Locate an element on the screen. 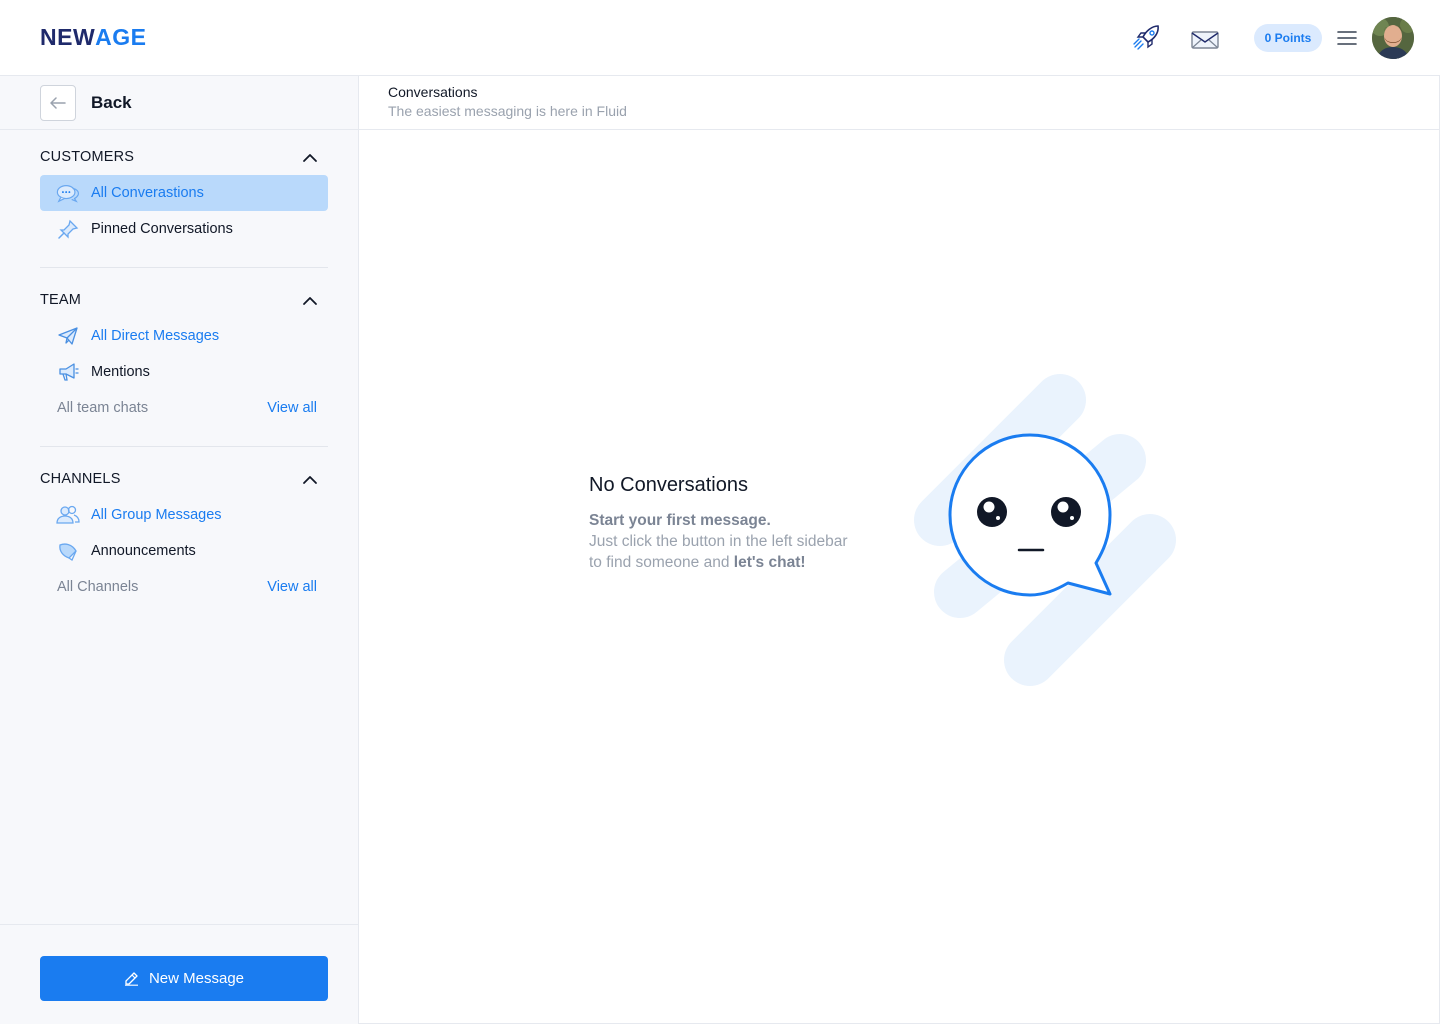 This screenshot has width=1440, height=1024. sidebar-item-label: Announcements is located at coordinates (143, 551).